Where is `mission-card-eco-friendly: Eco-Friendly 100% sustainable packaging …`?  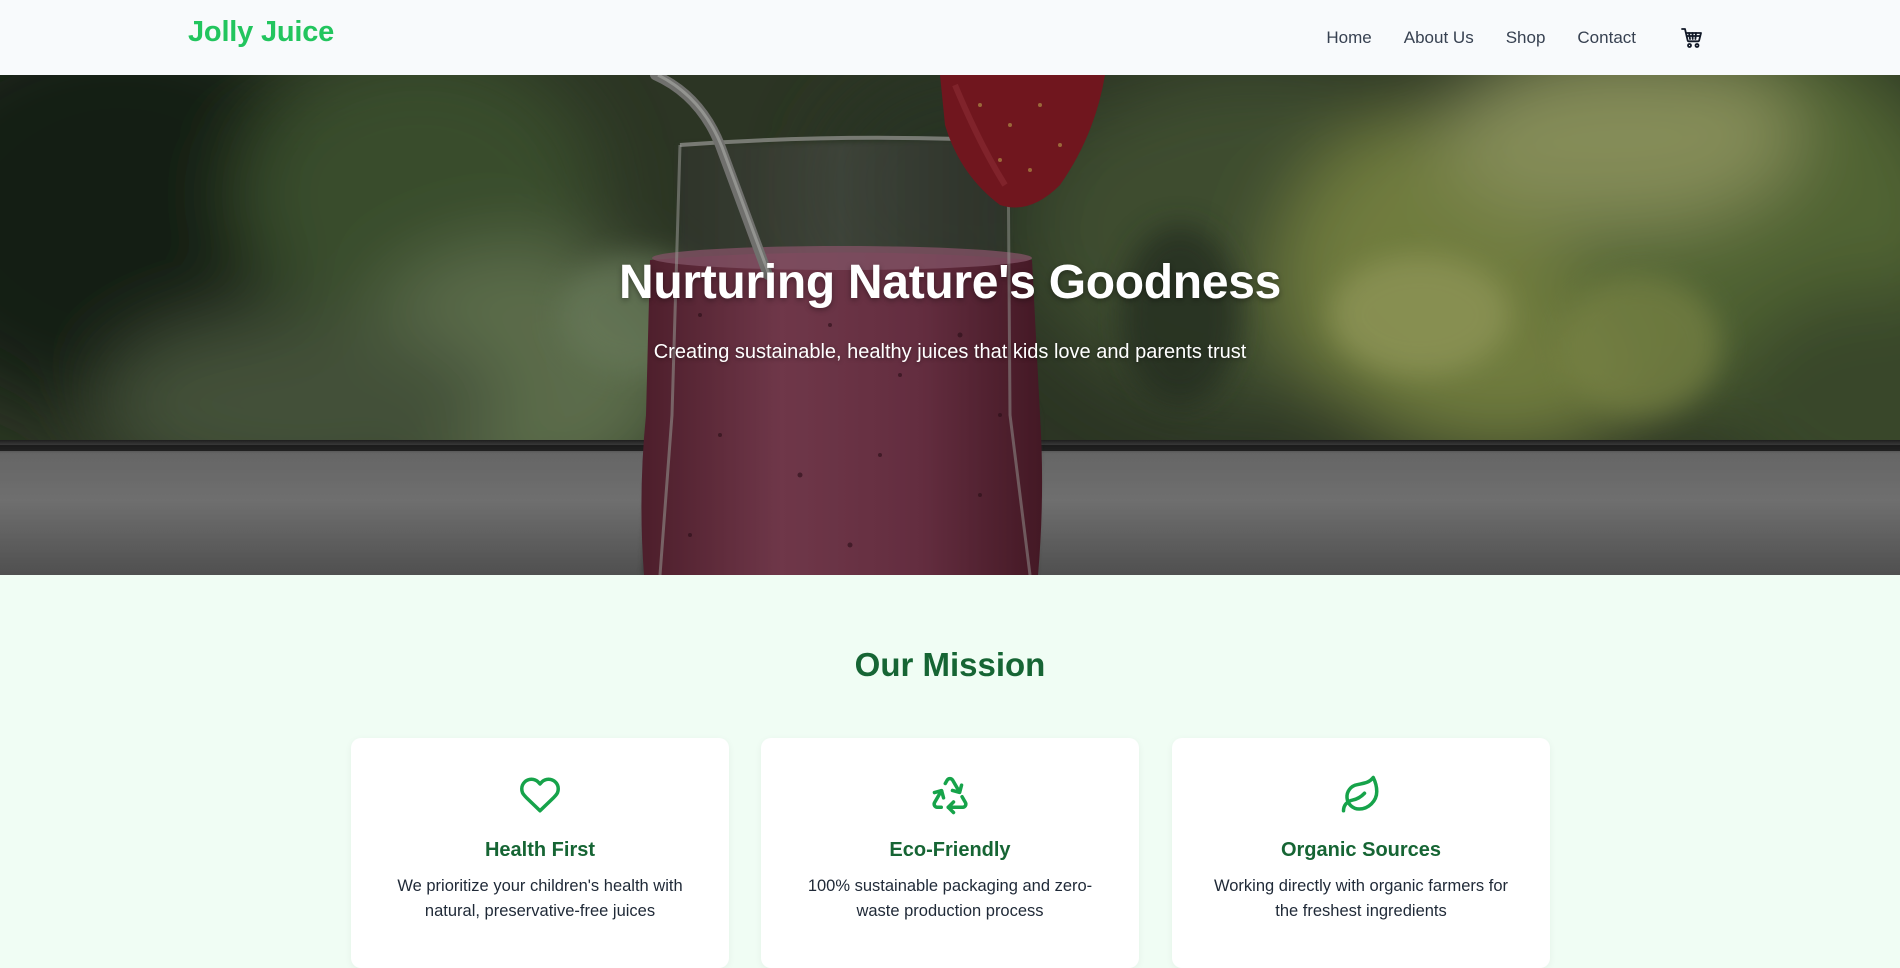
mission-card-eco-friendly: Eco-Friendly 100% sustainable packaging … is located at coordinates (950, 853).